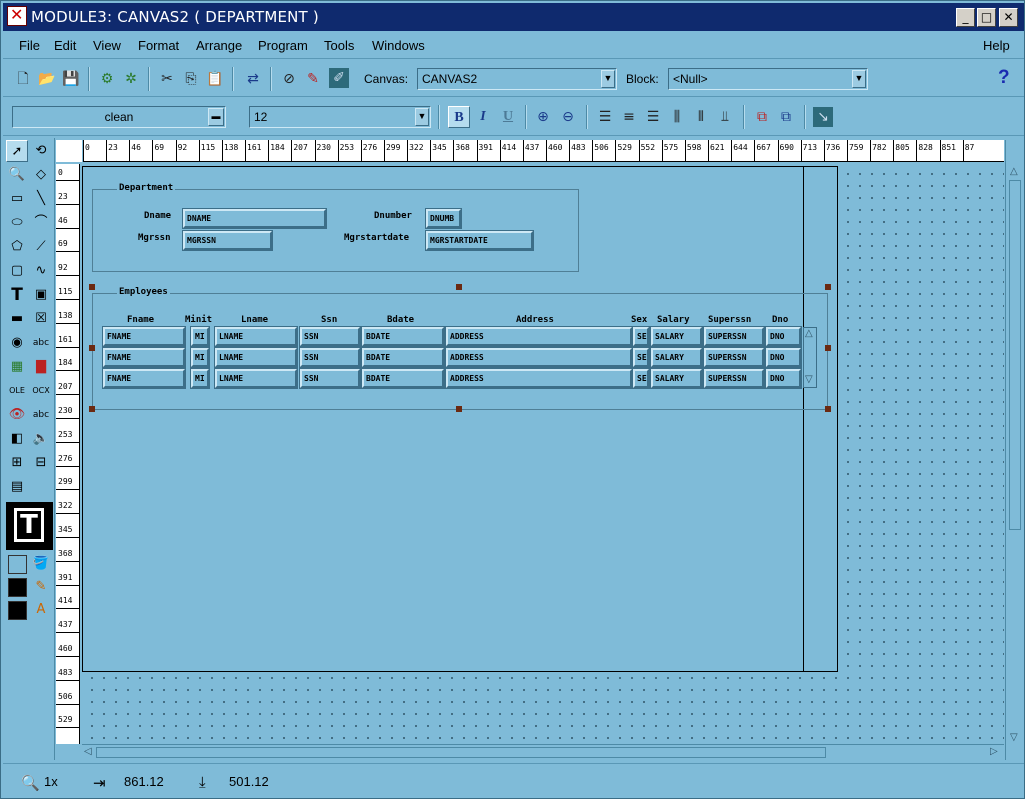  Describe the element at coordinates (17, 223) in the screenshot. I see `ellipse-icon: ⬭` at that location.